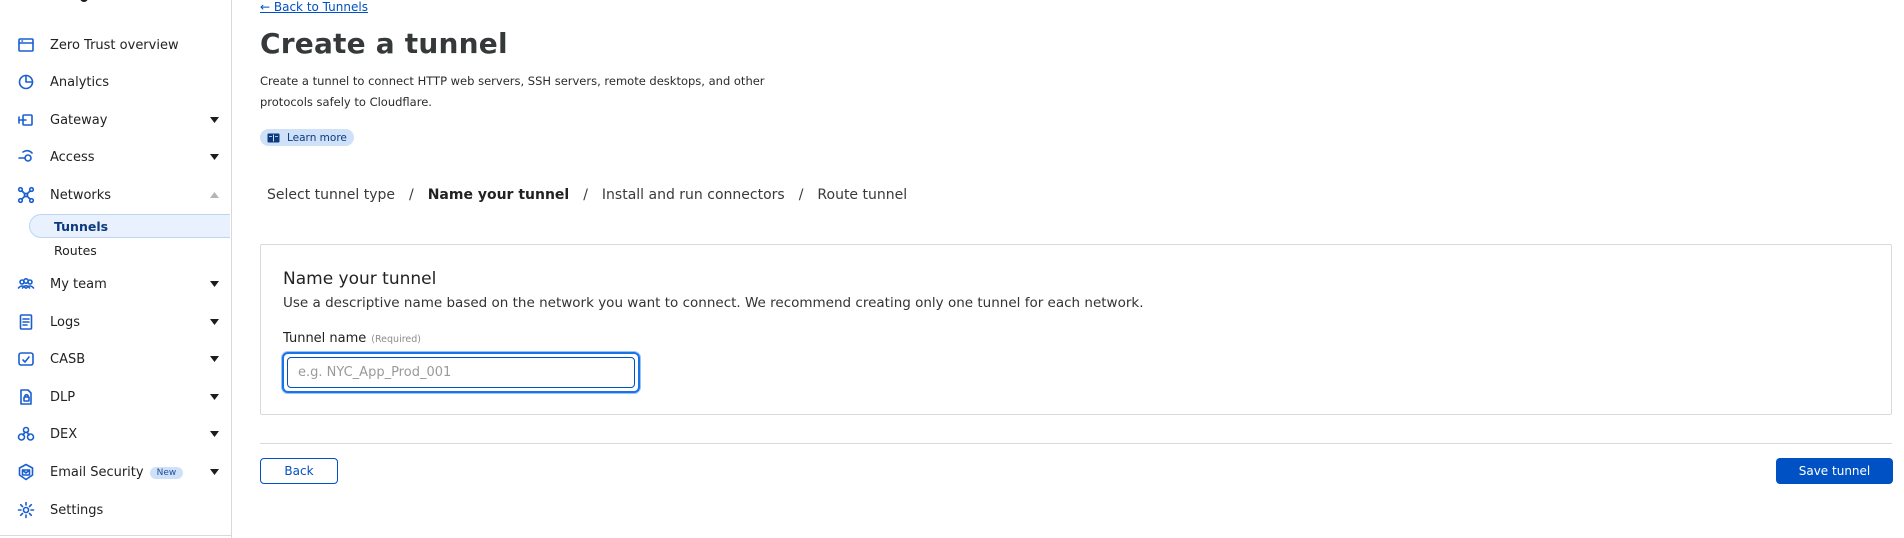  I want to click on sidebar-item-label: Gateway, so click(79, 120).